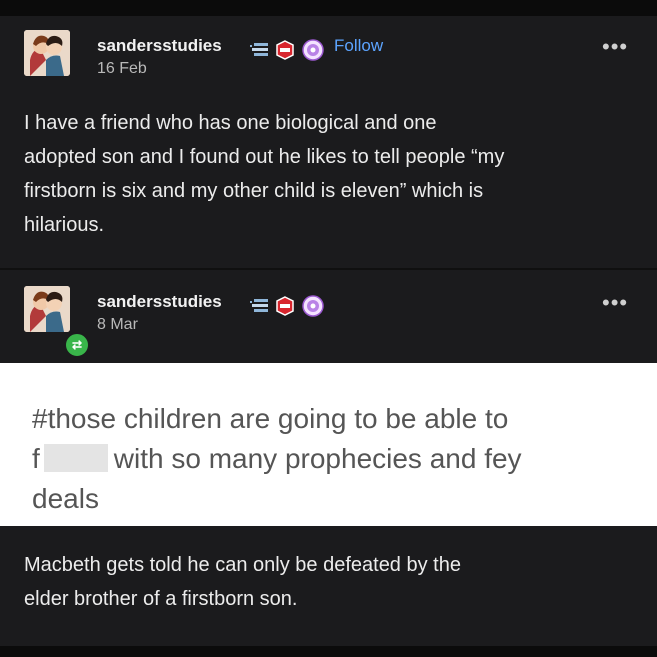 This screenshot has height=657, width=657. What do you see at coordinates (358, 46) in the screenshot?
I see `follow-button: Follow` at bounding box center [358, 46].